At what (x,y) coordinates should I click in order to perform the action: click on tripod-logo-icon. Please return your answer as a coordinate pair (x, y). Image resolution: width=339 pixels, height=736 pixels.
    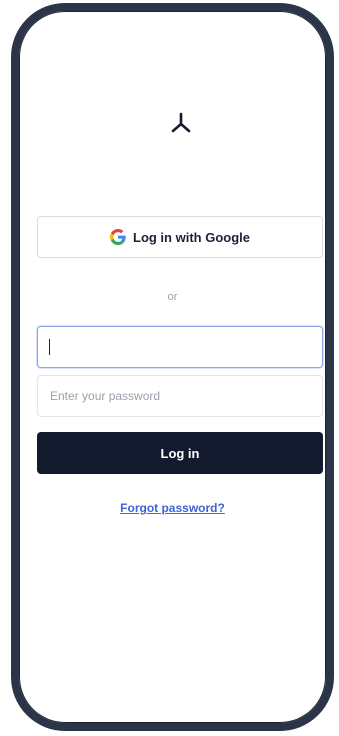
    Looking at the image, I should click on (181, 122).